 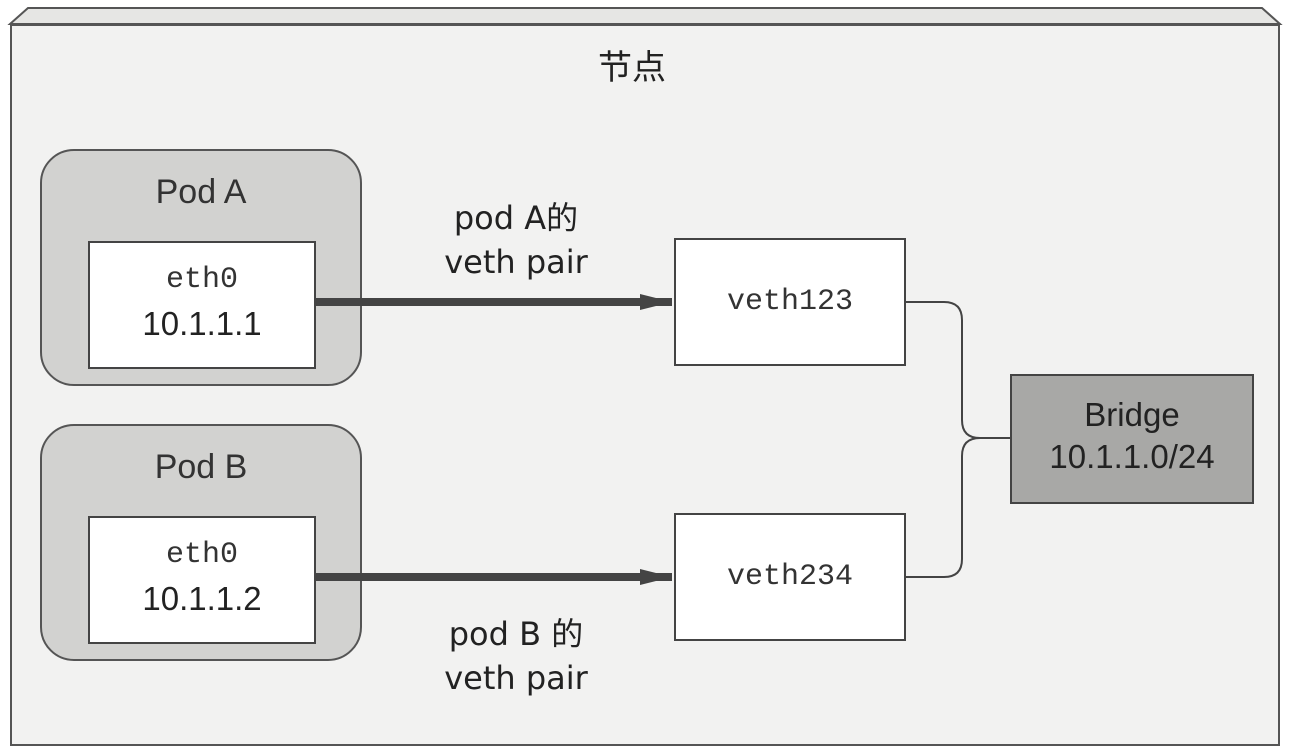 What do you see at coordinates (656, 302) in the screenshot?
I see `veth-pair-a-arrowhead` at bounding box center [656, 302].